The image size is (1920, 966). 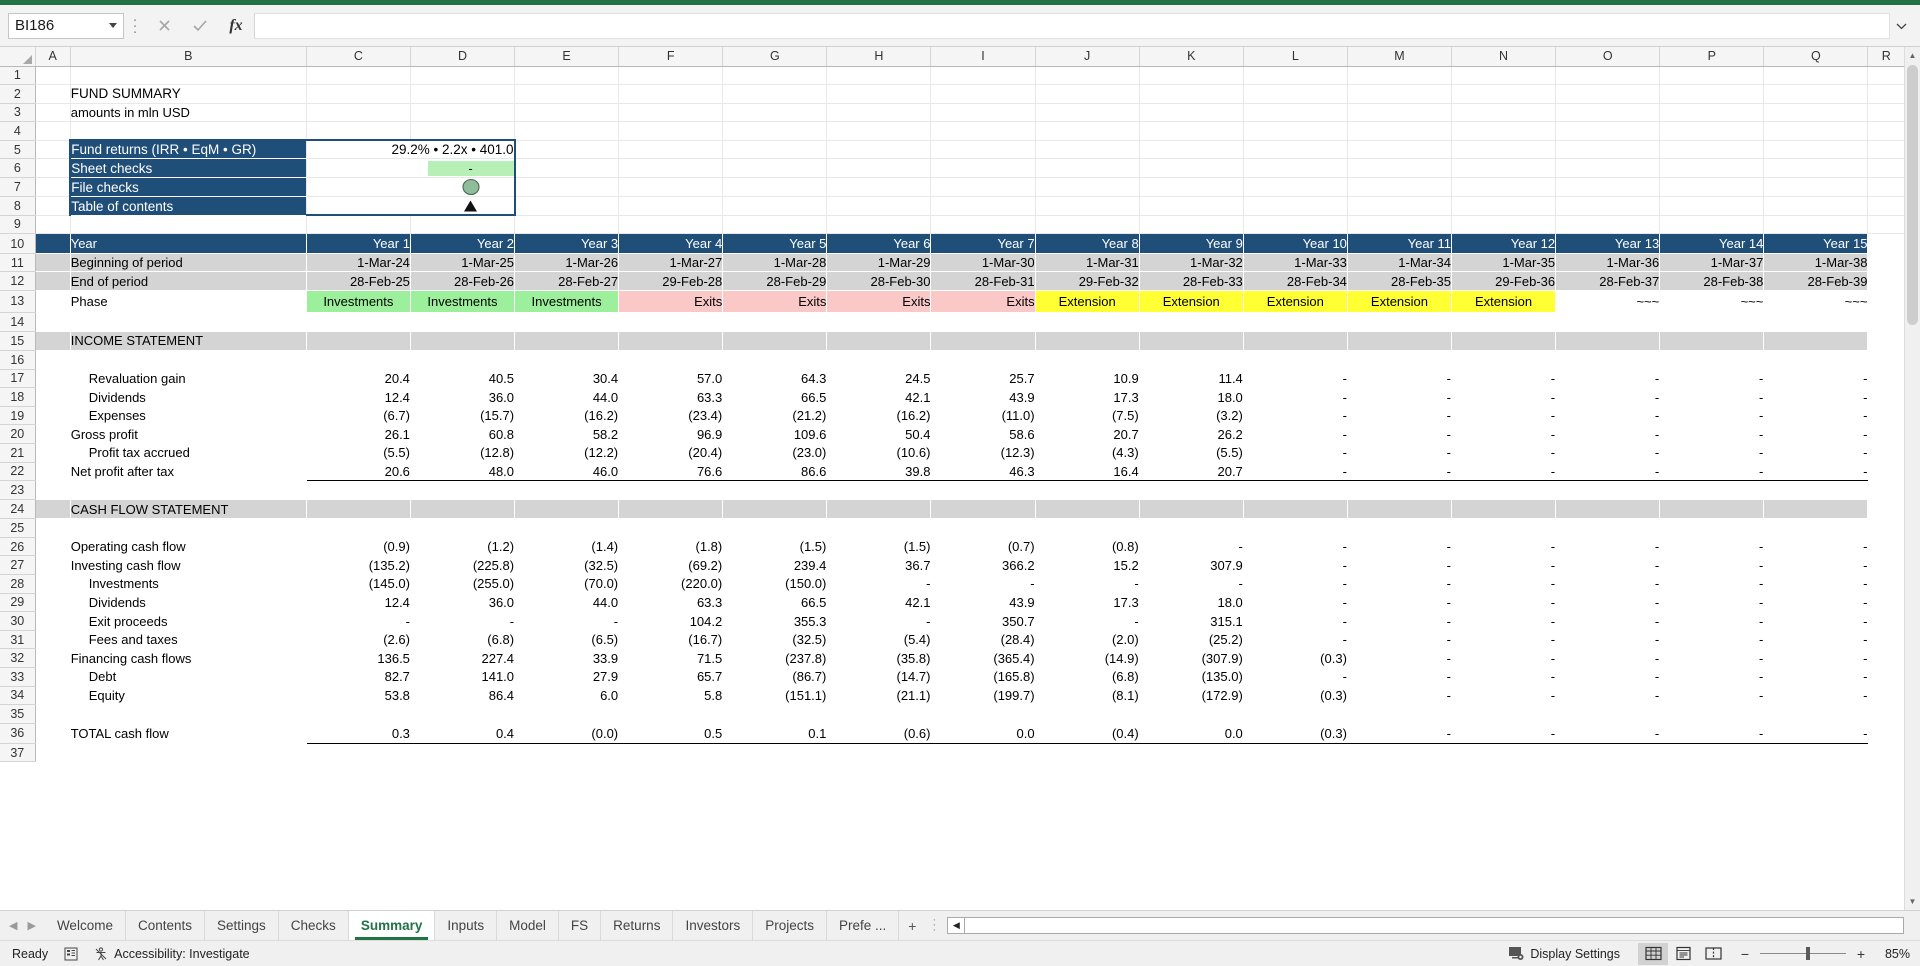 I want to click on cf-row-7-y9: (135.0), so click(x=1191, y=677).